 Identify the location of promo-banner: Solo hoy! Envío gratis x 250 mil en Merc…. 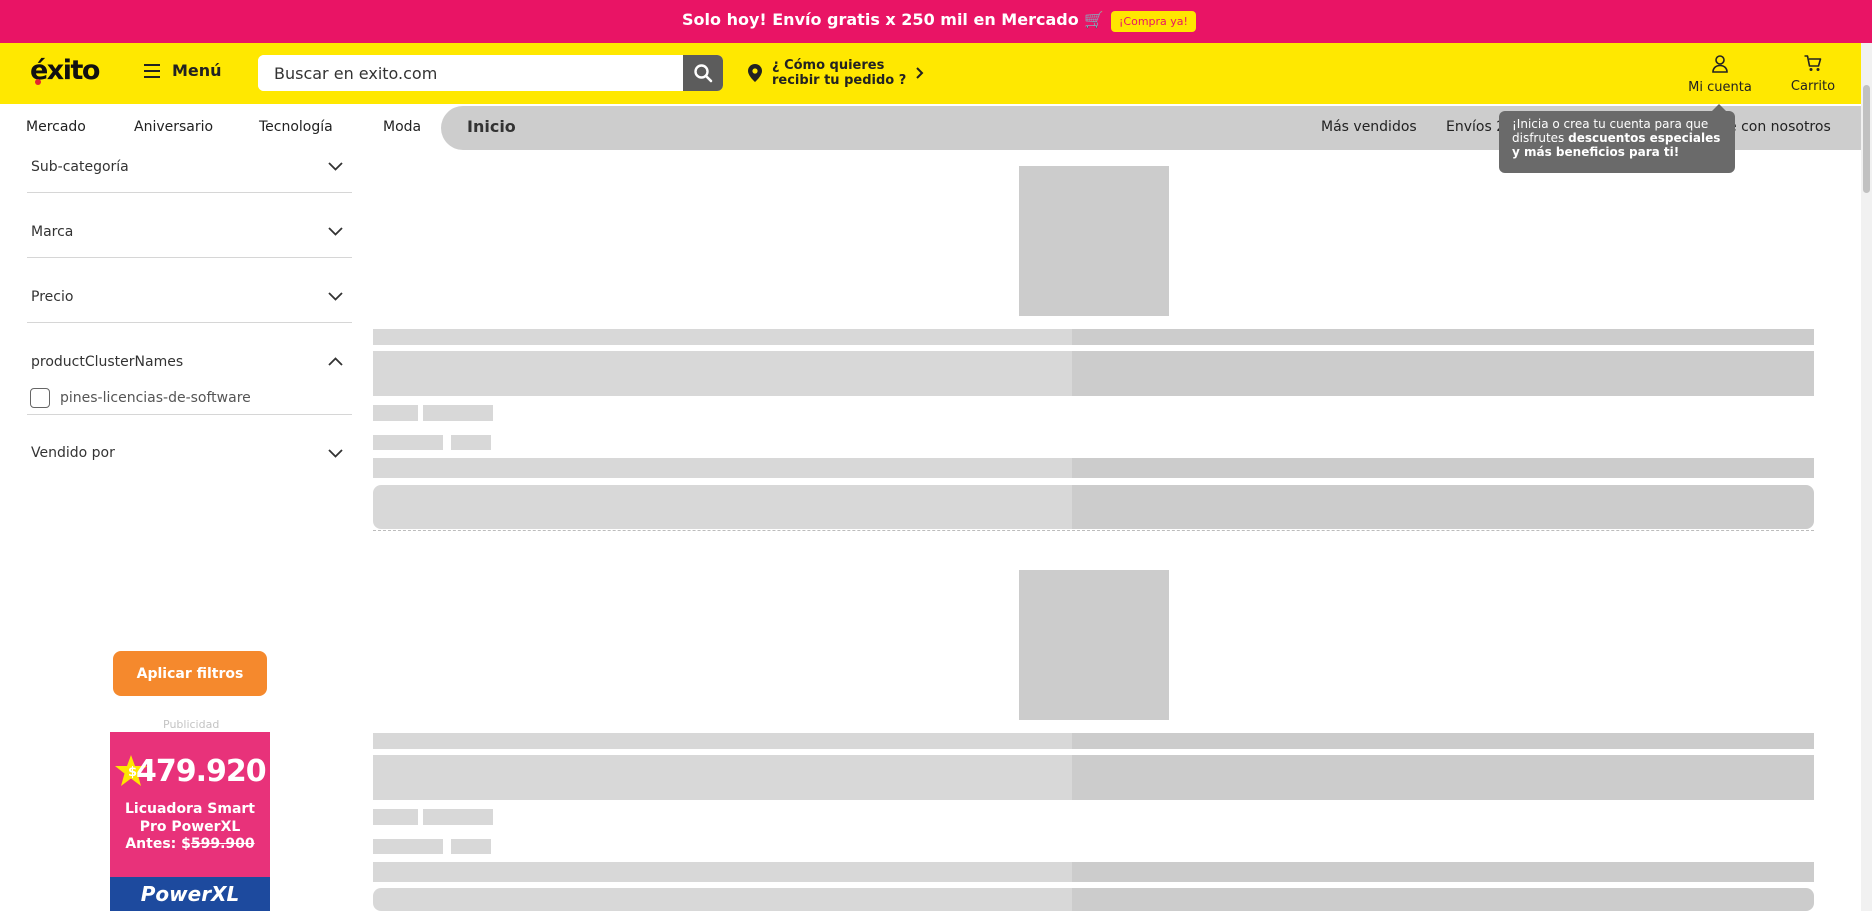
(936, 21).